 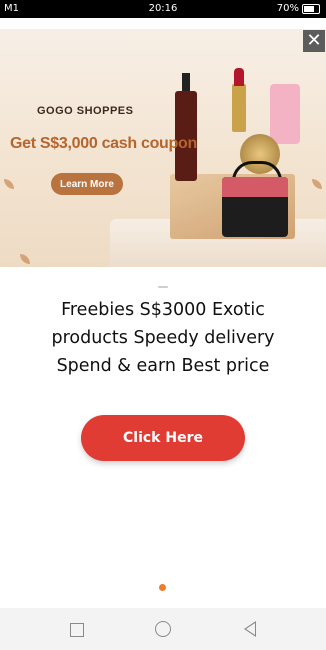 What do you see at coordinates (162, 587) in the screenshot?
I see `page-indicator-dot` at bounding box center [162, 587].